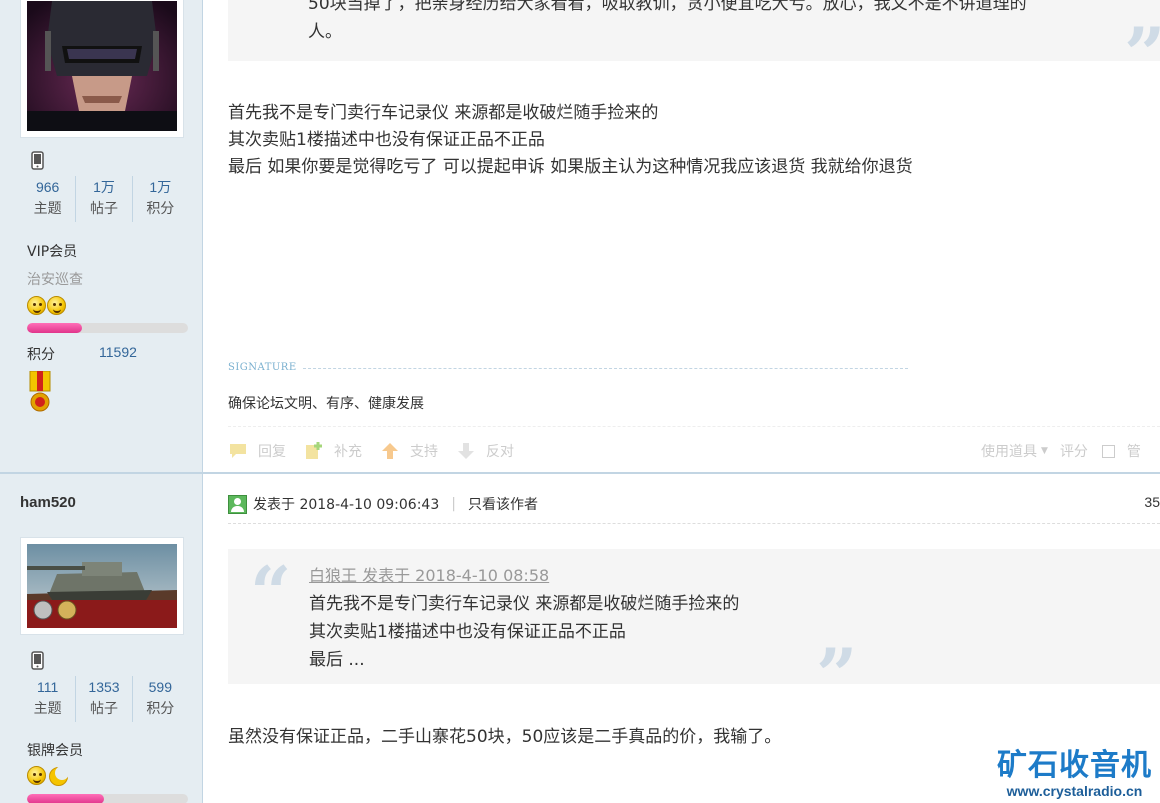  I want to click on credit-value: 11592, so click(118, 352).